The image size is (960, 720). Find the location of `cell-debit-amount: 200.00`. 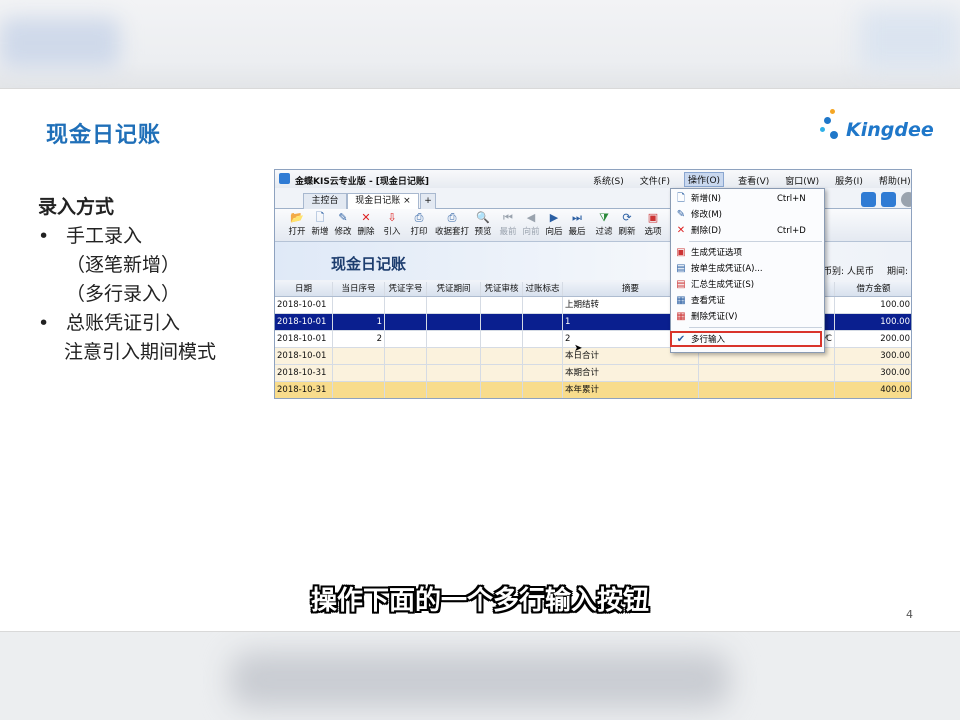

cell-debit-amount: 200.00 is located at coordinates (873, 339).